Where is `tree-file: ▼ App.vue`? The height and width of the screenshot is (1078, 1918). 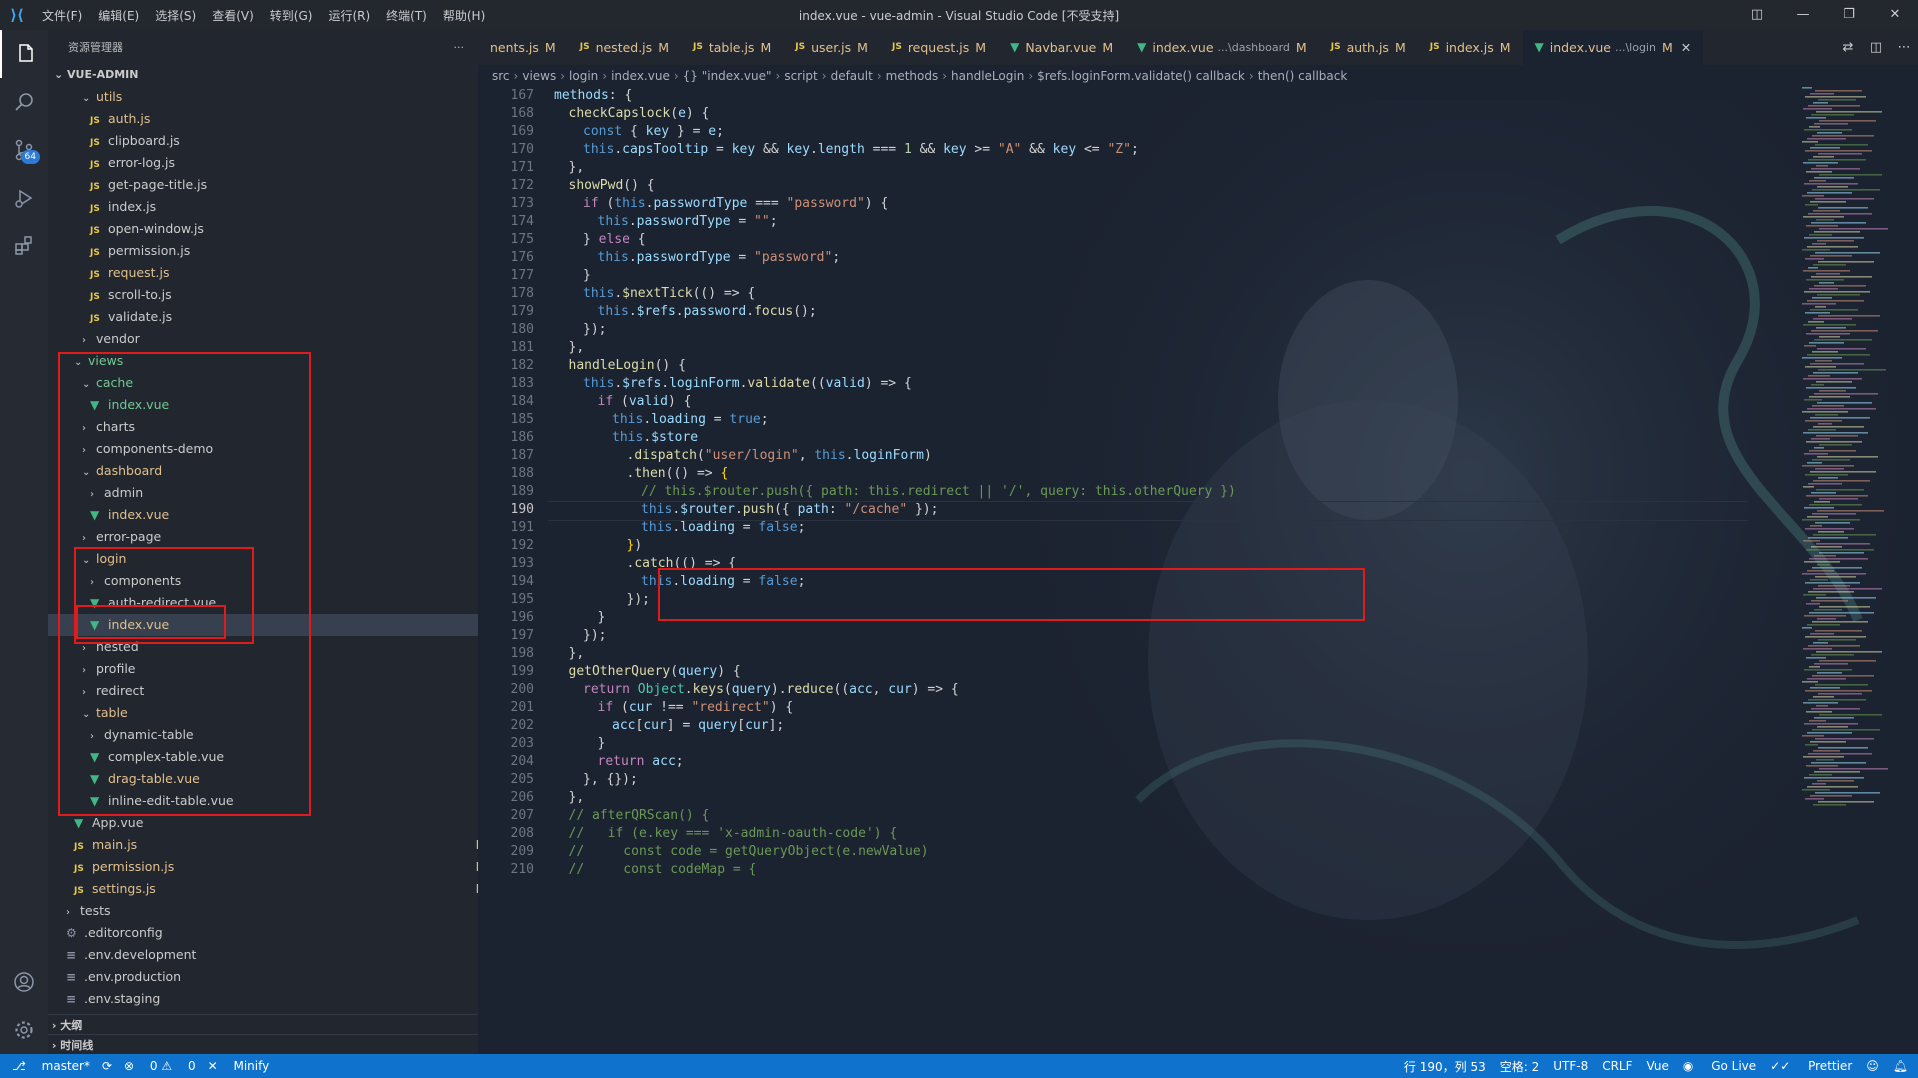 tree-file: ▼ App.vue is located at coordinates (276, 823).